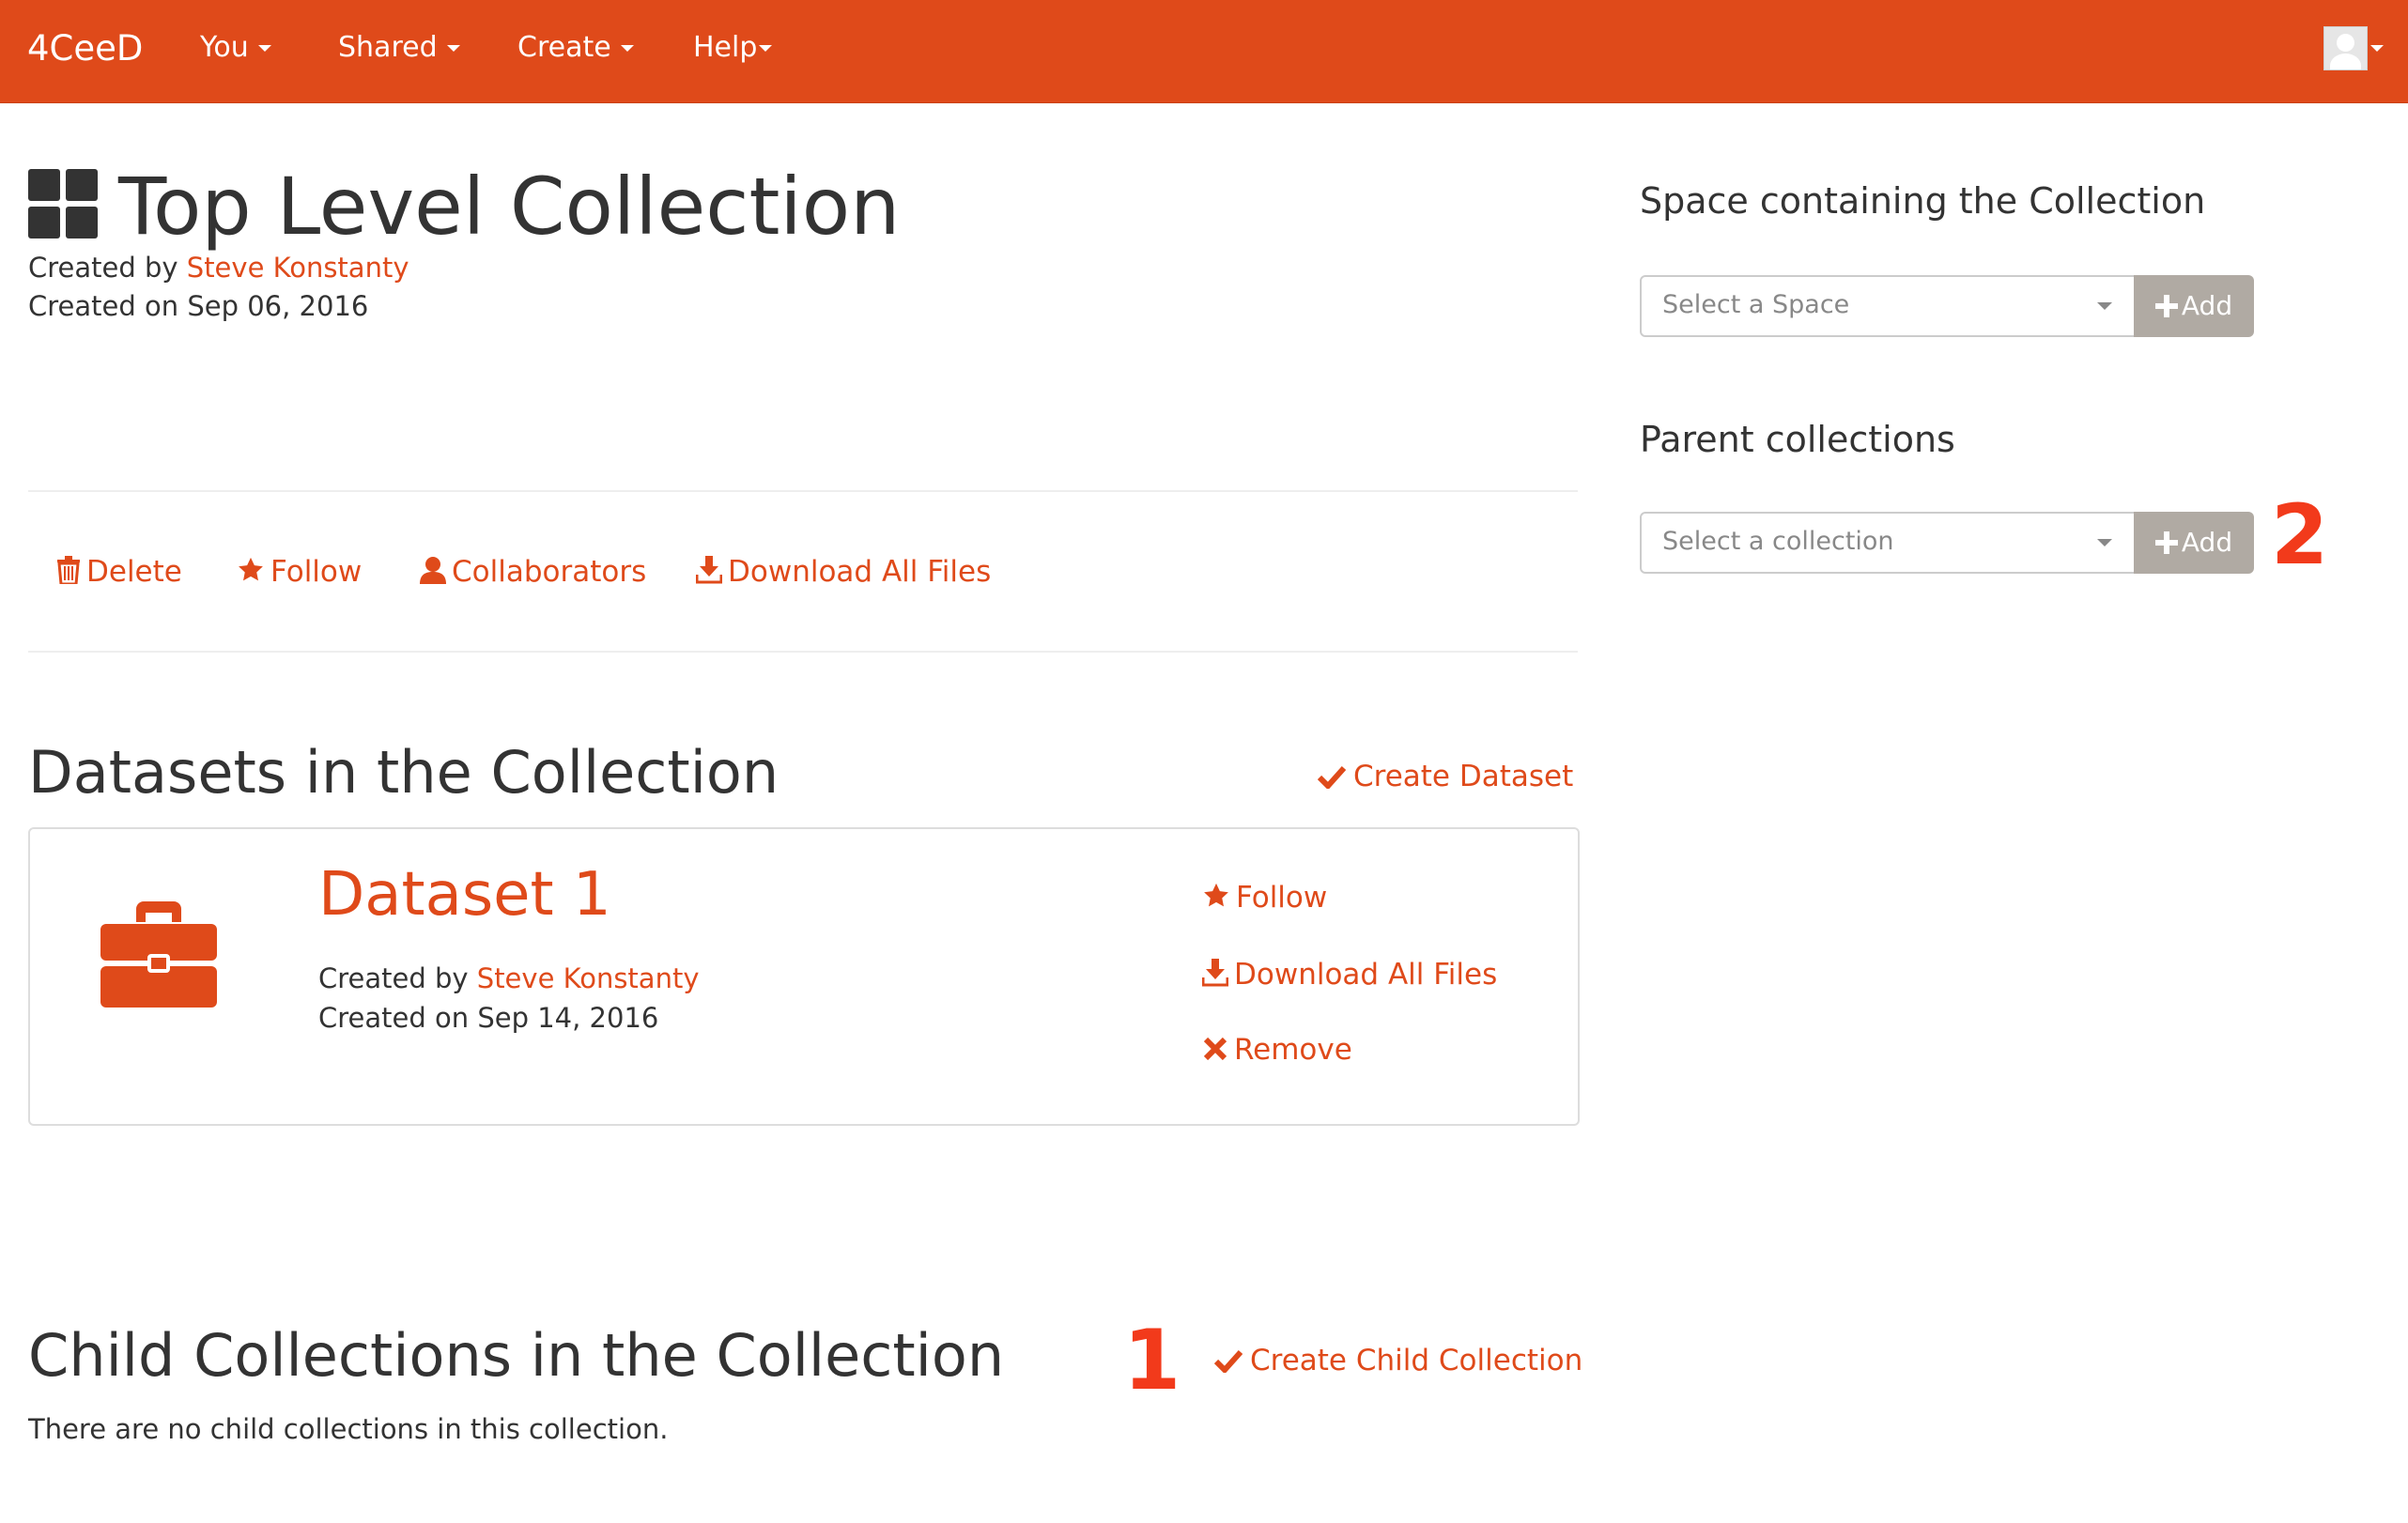  I want to click on datasets-section-title: Datasets in the Collection, so click(404, 772).